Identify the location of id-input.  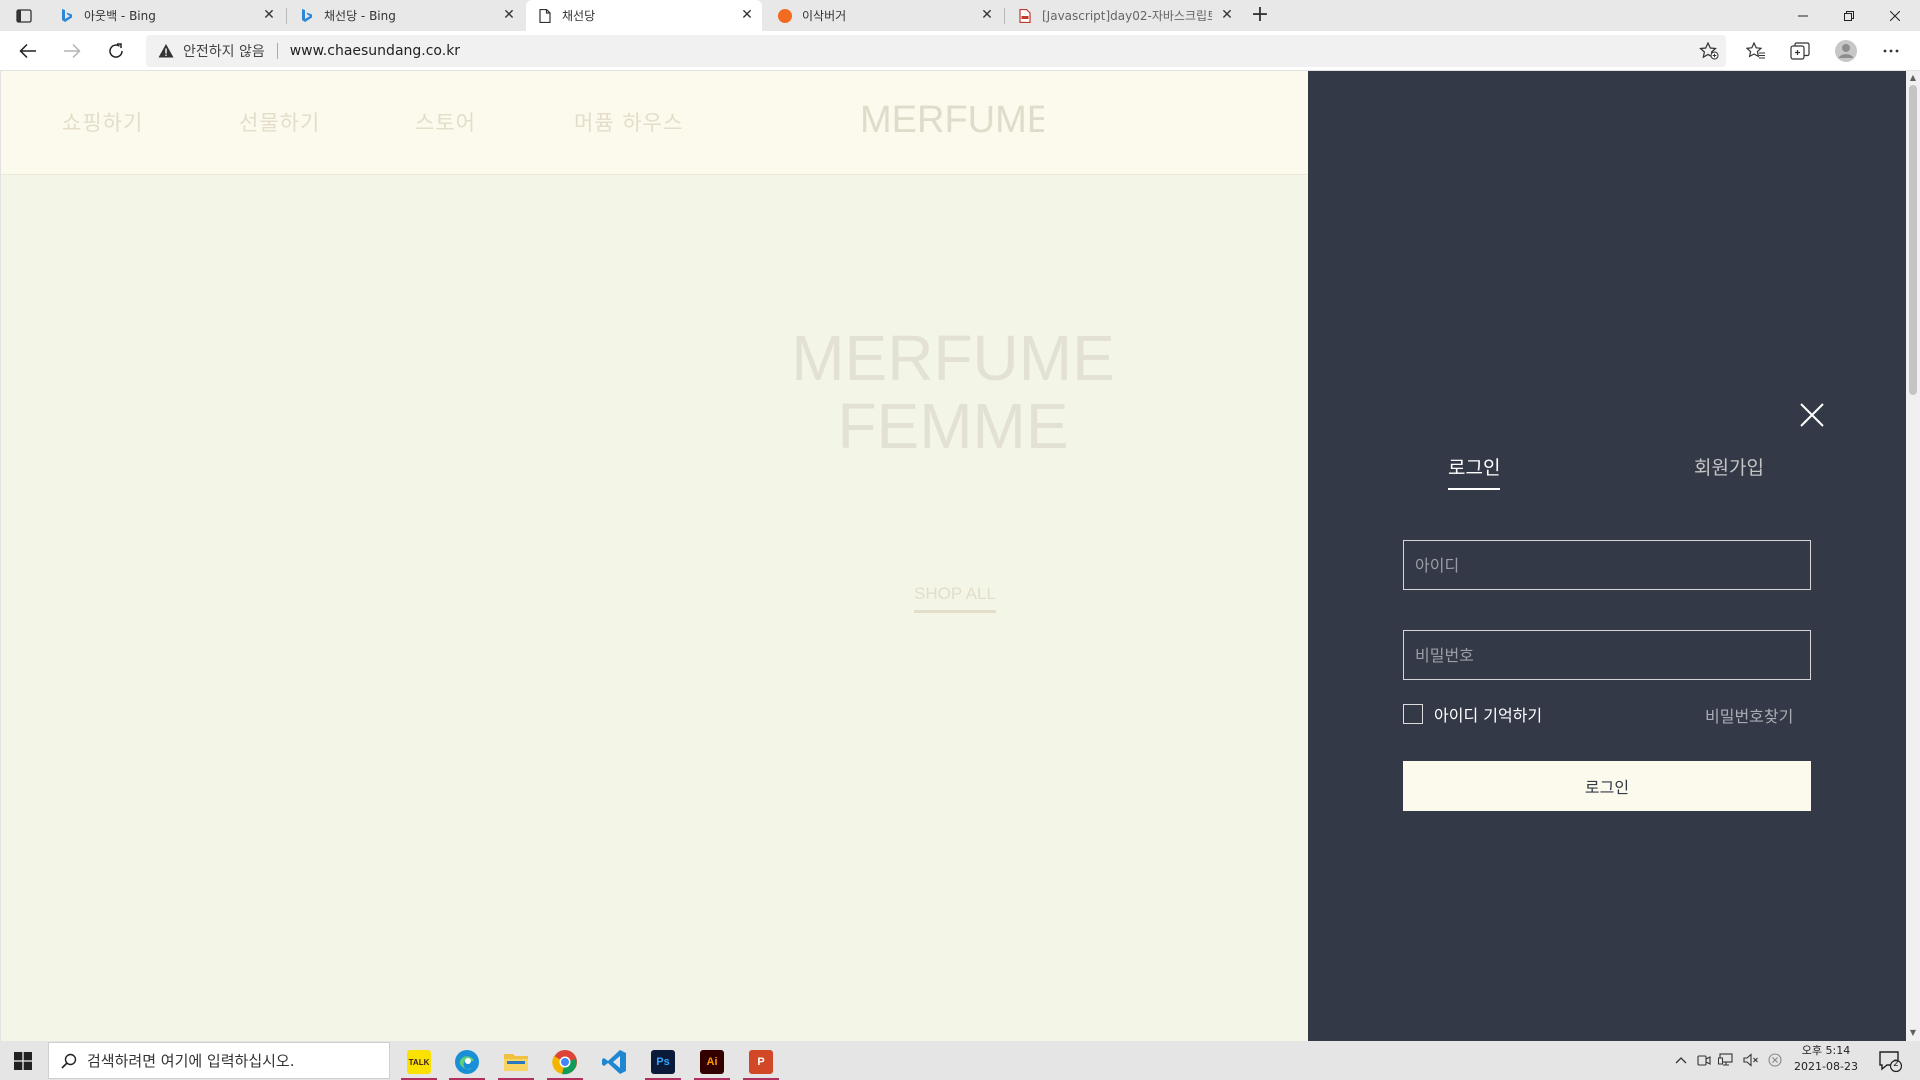
(1607, 565).